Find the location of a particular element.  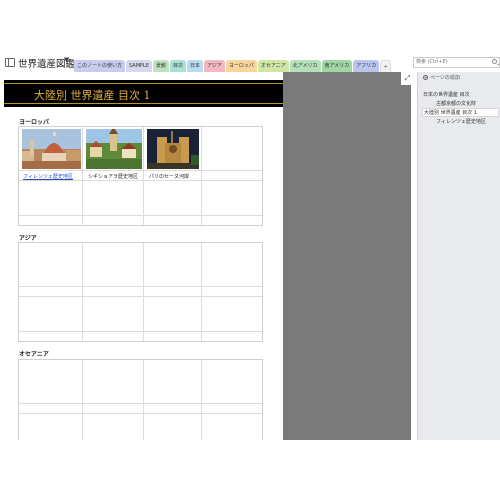

tab-how-to-use: このノートの使い方 is located at coordinates (100, 66).